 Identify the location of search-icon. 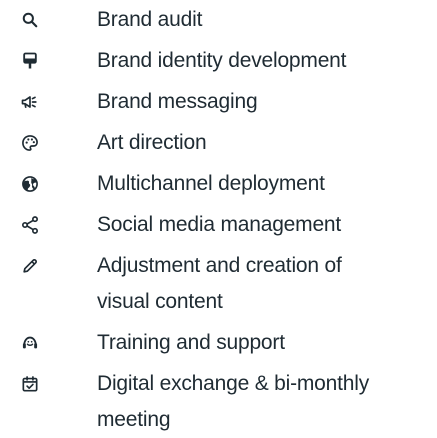
(30, 20).